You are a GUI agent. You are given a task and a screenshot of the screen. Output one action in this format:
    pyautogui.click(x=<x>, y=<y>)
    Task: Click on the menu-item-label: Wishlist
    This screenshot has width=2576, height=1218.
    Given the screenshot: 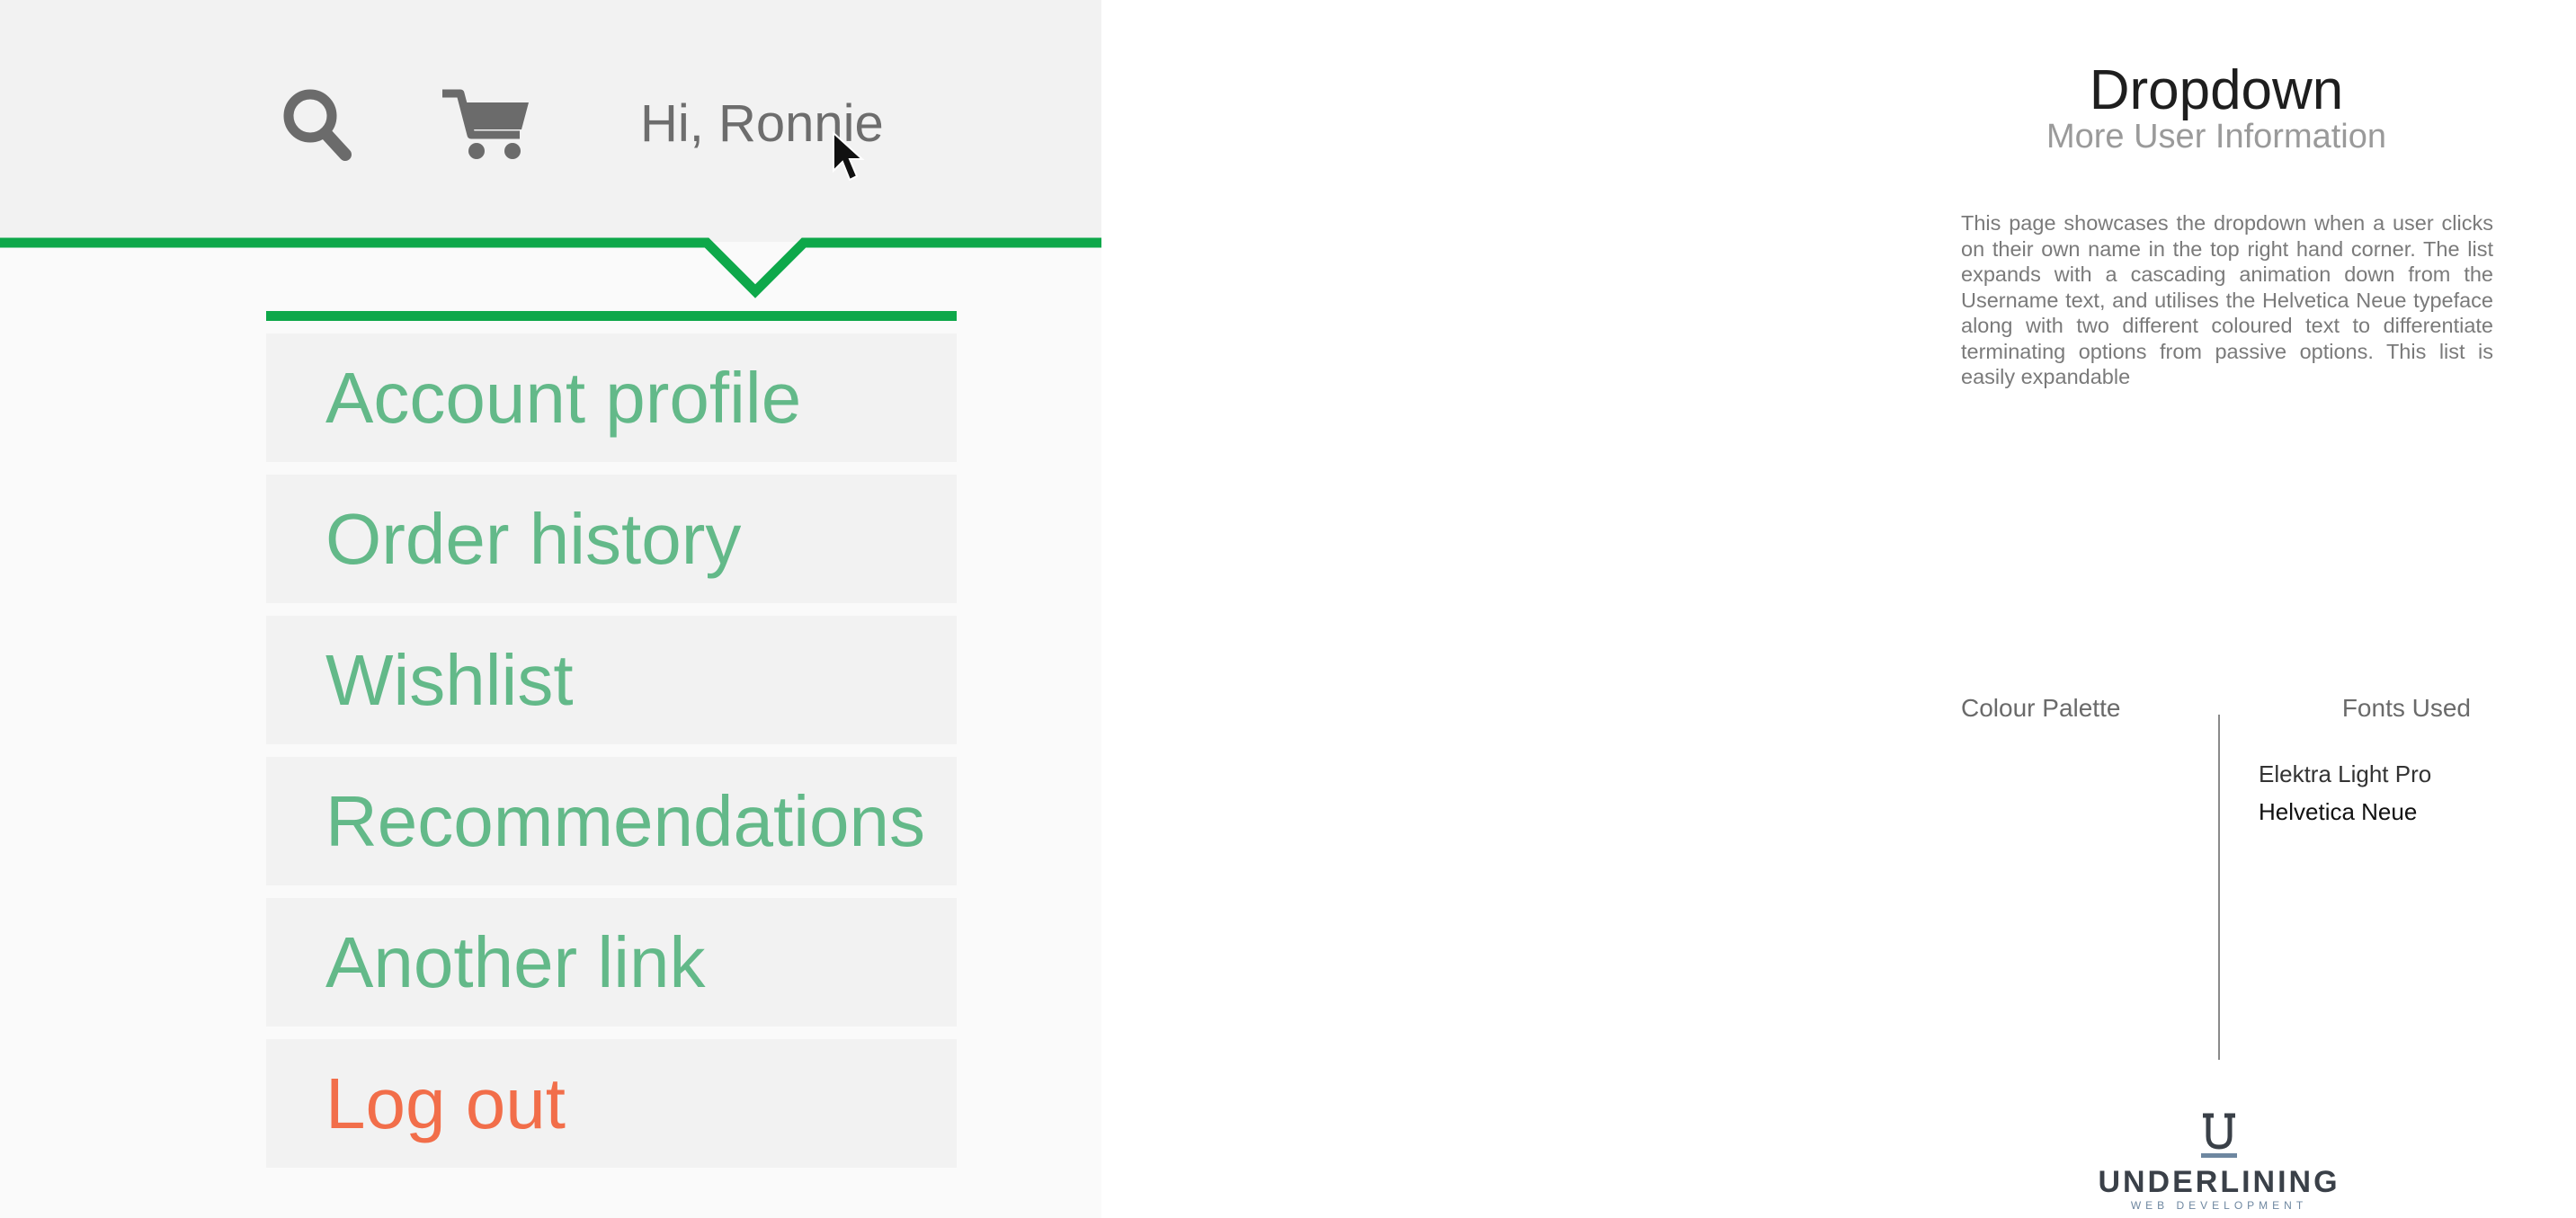 What is the action you would take?
    pyautogui.click(x=450, y=680)
    